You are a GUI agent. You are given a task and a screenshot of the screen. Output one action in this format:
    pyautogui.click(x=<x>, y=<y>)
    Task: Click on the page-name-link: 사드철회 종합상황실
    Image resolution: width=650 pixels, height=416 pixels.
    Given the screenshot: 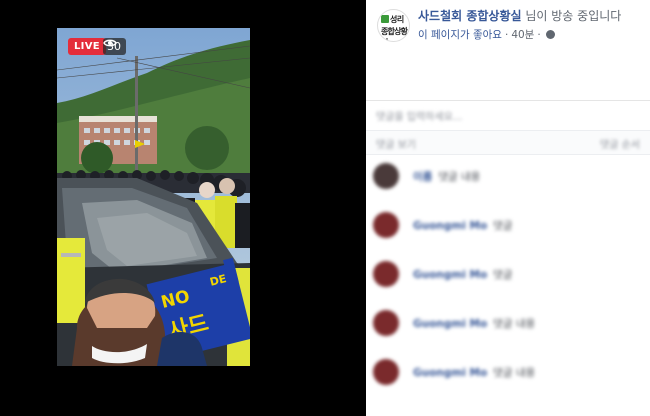 What is the action you would take?
    pyautogui.click(x=470, y=16)
    